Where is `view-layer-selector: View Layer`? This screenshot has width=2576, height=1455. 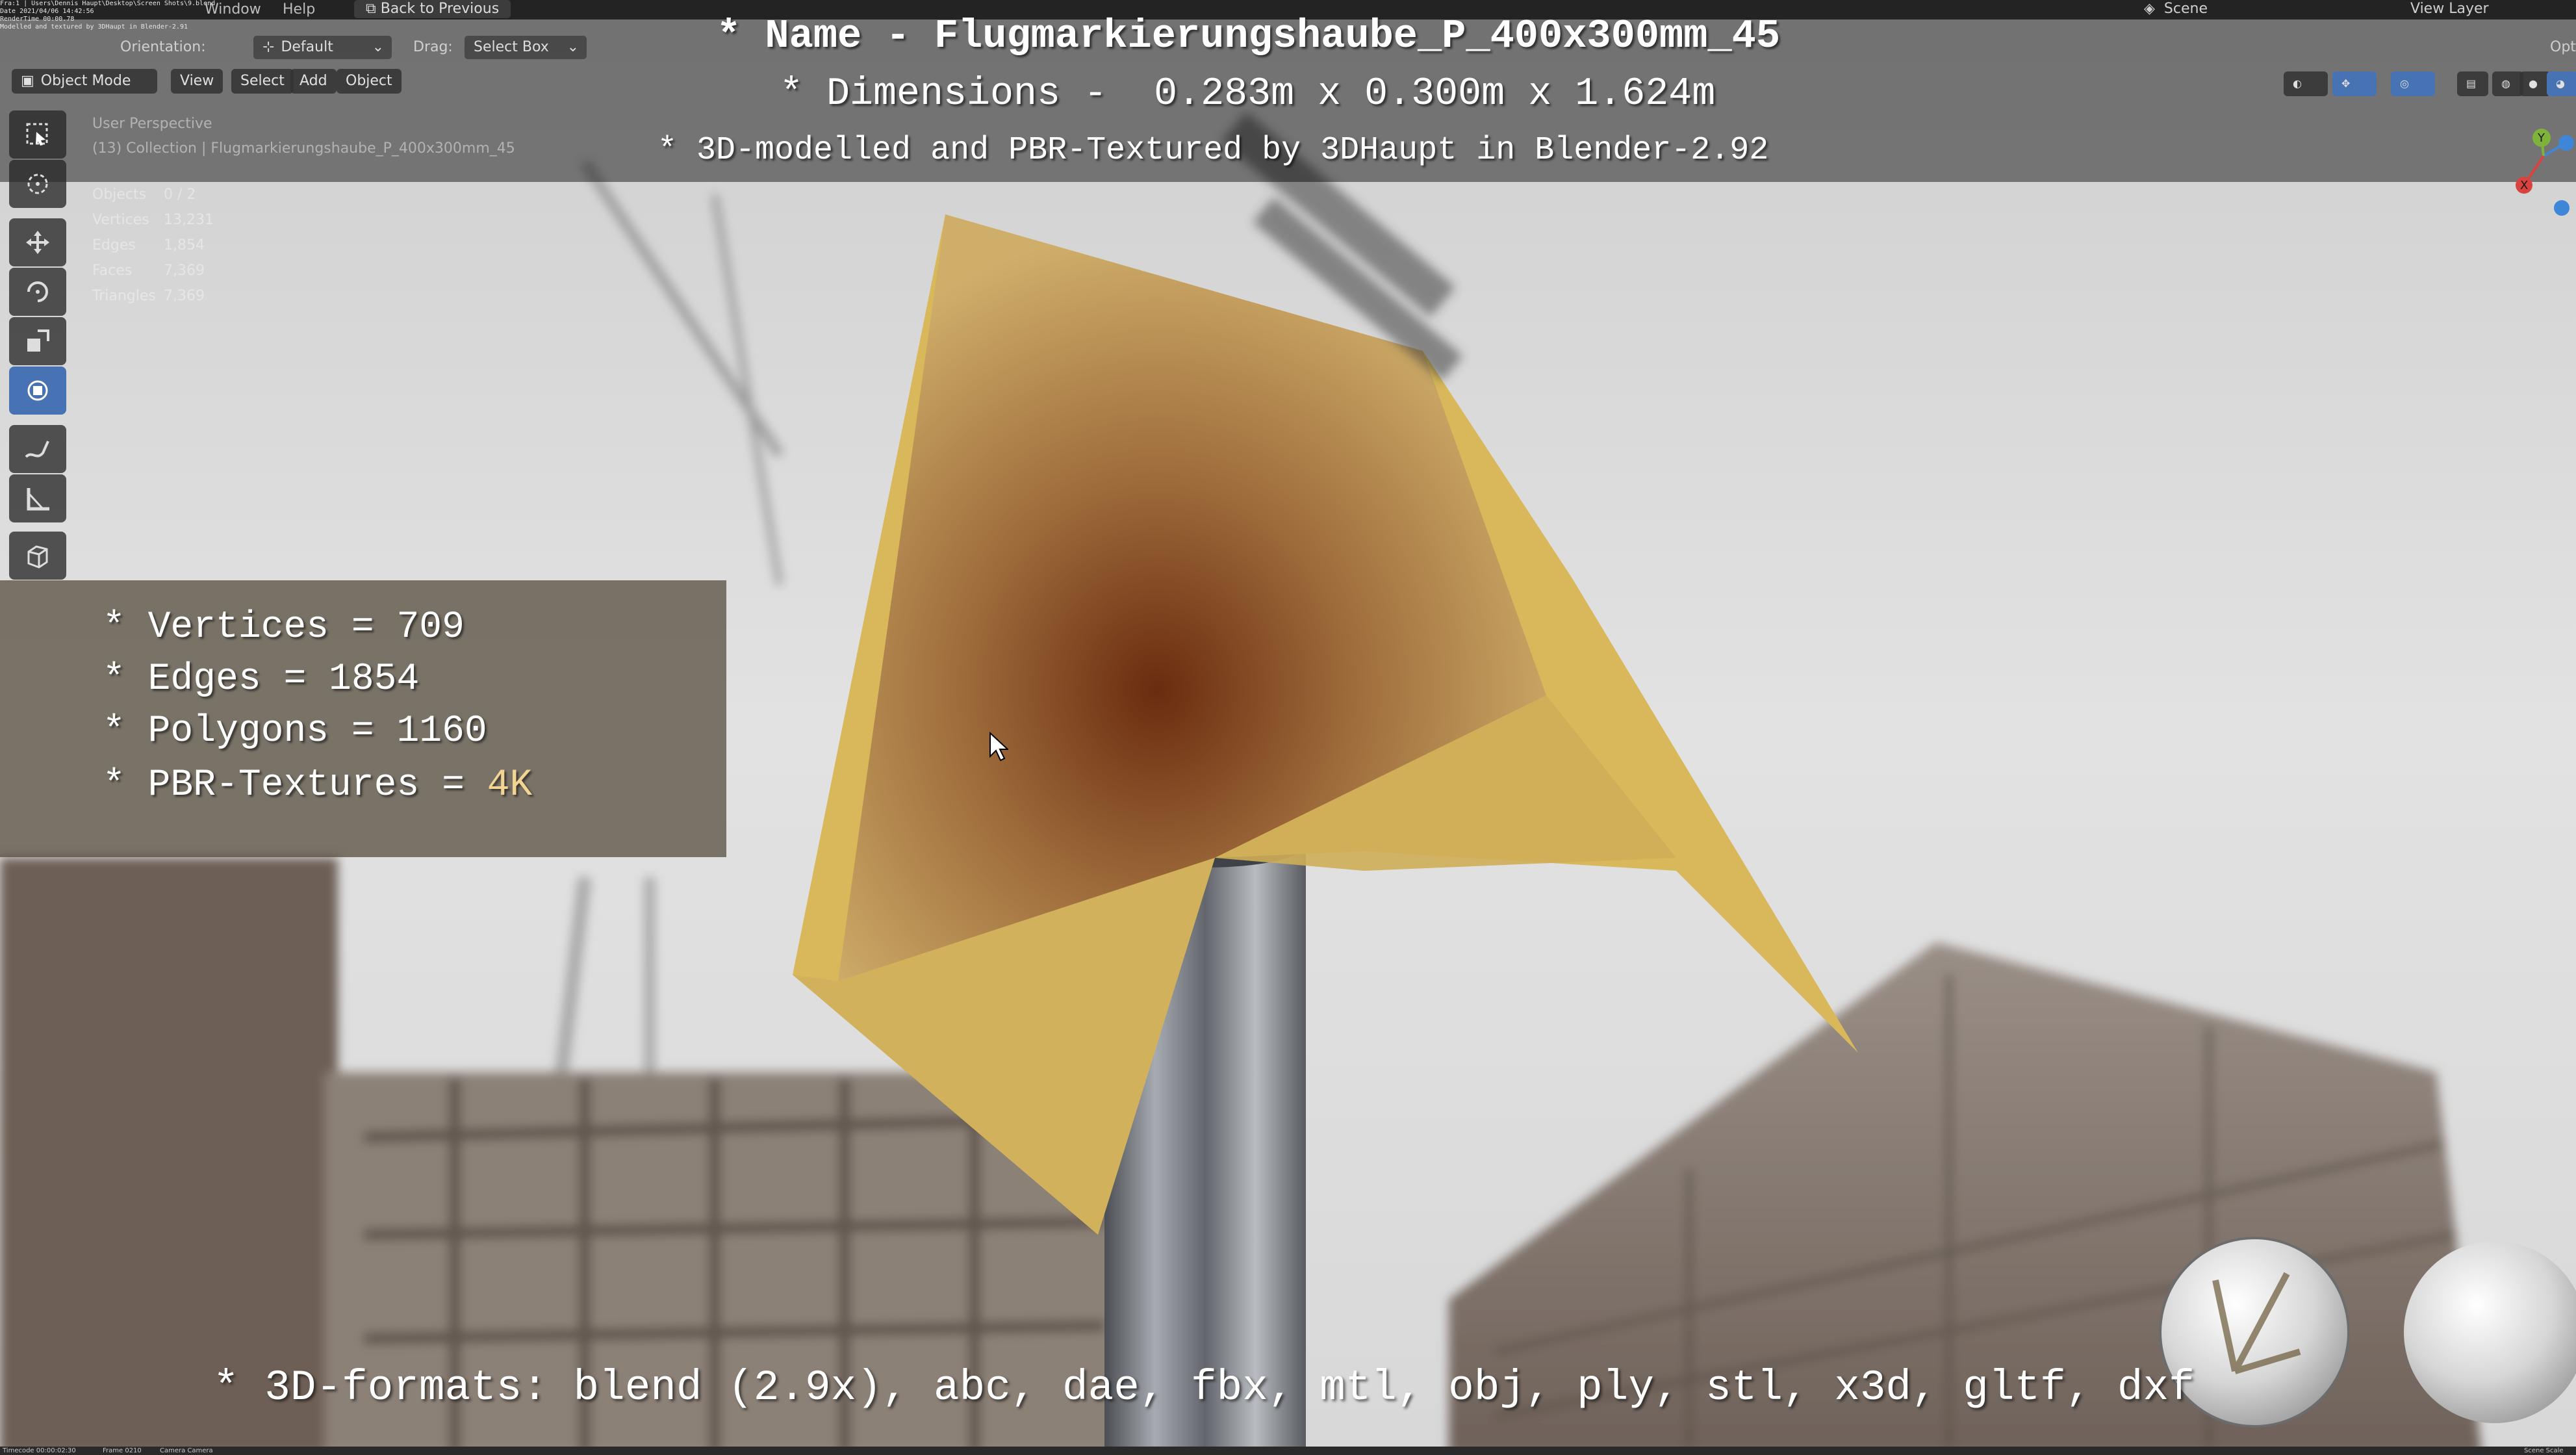 view-layer-selector: View Layer is located at coordinates (2449, 9).